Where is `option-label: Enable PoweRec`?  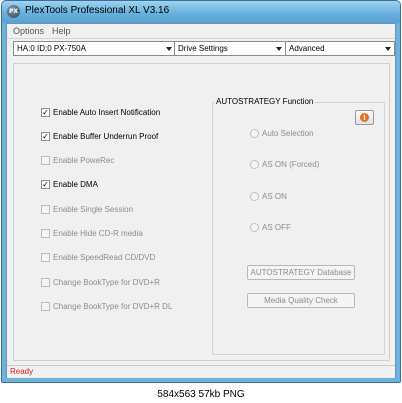
option-label: Enable PoweRec is located at coordinates (84, 160).